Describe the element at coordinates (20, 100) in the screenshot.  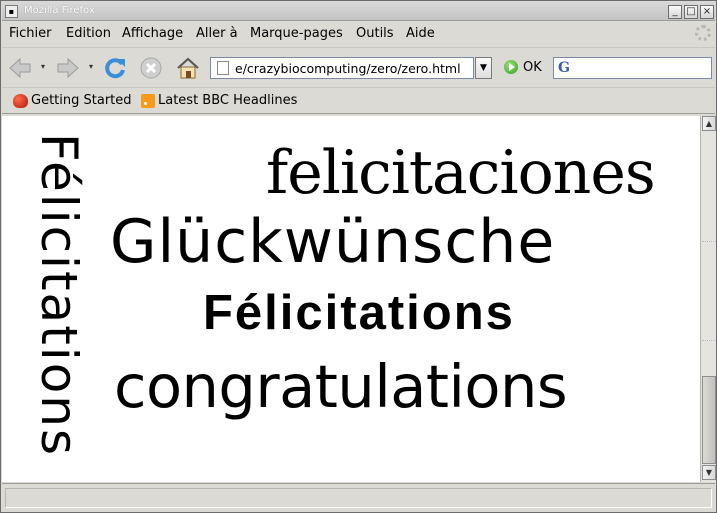
I see `firefox-icon` at that location.